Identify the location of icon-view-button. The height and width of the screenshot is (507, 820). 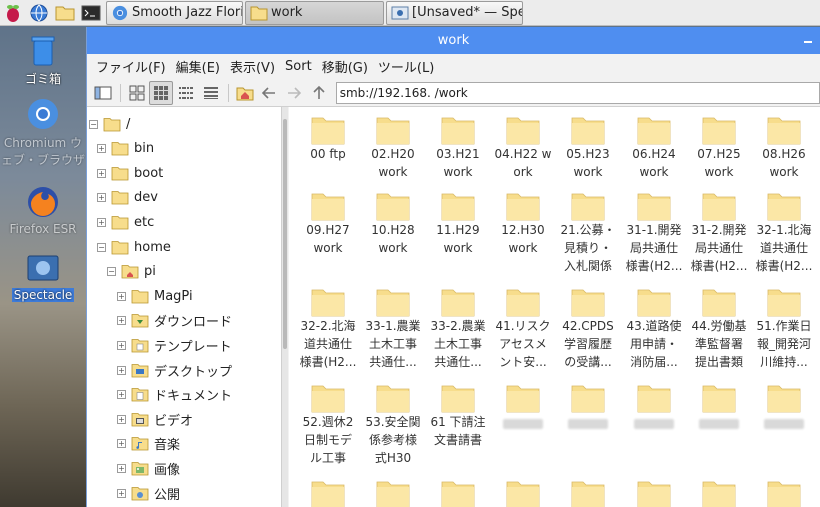
(137, 93).